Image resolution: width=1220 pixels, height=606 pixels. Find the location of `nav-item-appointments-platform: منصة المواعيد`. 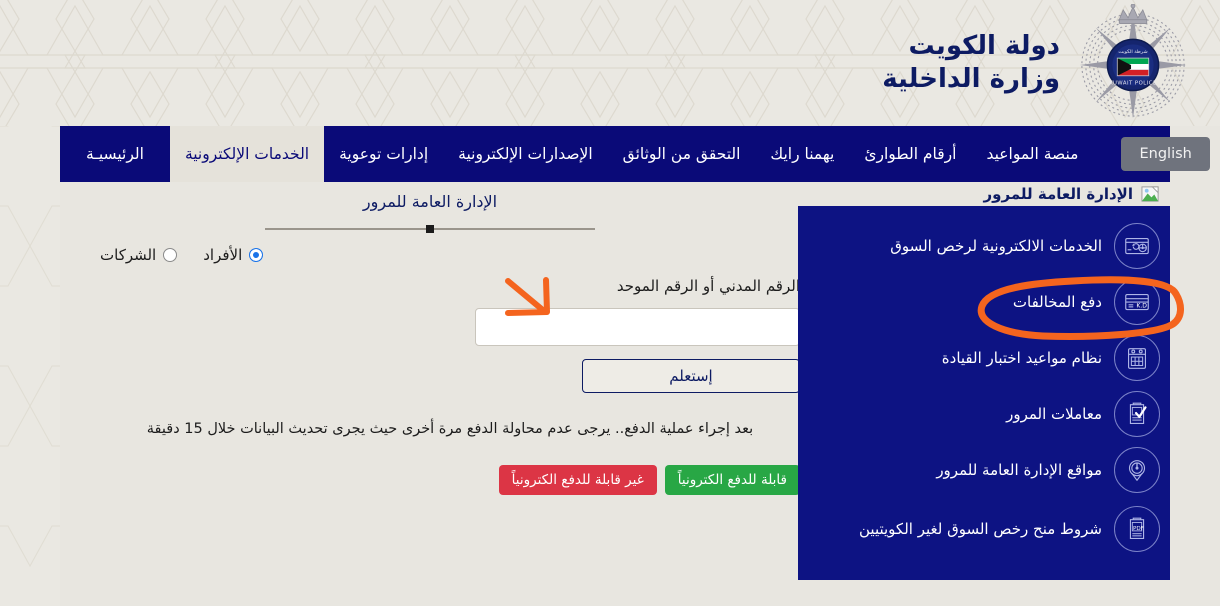

nav-item-appointments-platform: منصة المواعيد is located at coordinates (1032, 154).